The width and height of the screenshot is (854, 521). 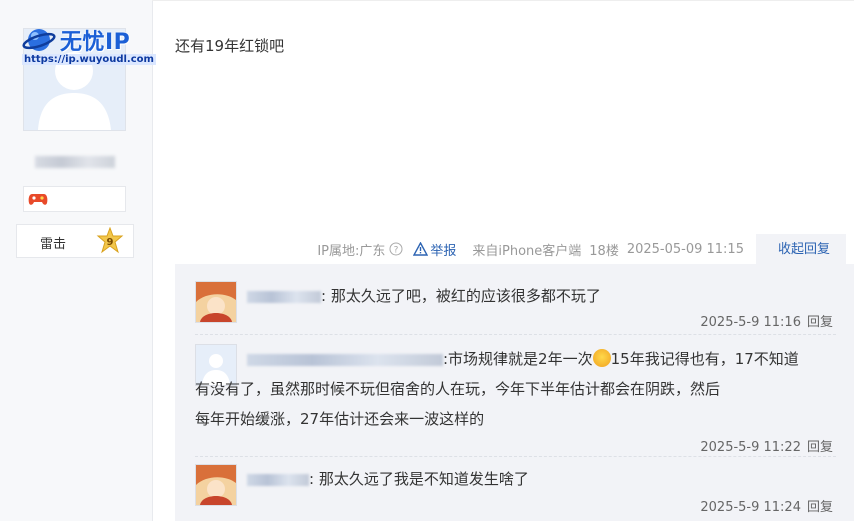 What do you see at coordinates (458, 389) in the screenshot?
I see `reply-text-line: 有没有了，虽然那时候不玩但宿舍的人在玩，今年下半年估计都会在阴跌，然后` at bounding box center [458, 389].